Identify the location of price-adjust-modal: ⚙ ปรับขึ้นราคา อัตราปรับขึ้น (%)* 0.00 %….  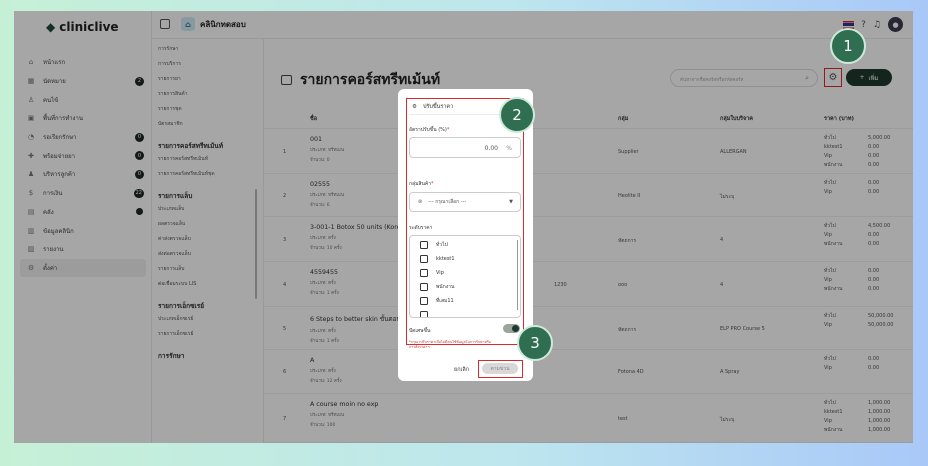
(465, 235).